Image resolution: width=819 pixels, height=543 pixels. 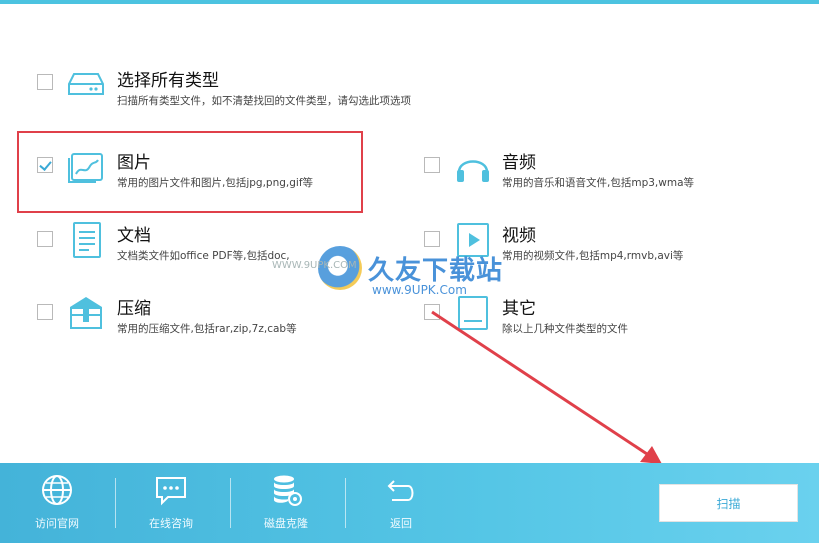 I want to click on disk-clone-button: 磁盘克隆, so click(x=286, y=506).